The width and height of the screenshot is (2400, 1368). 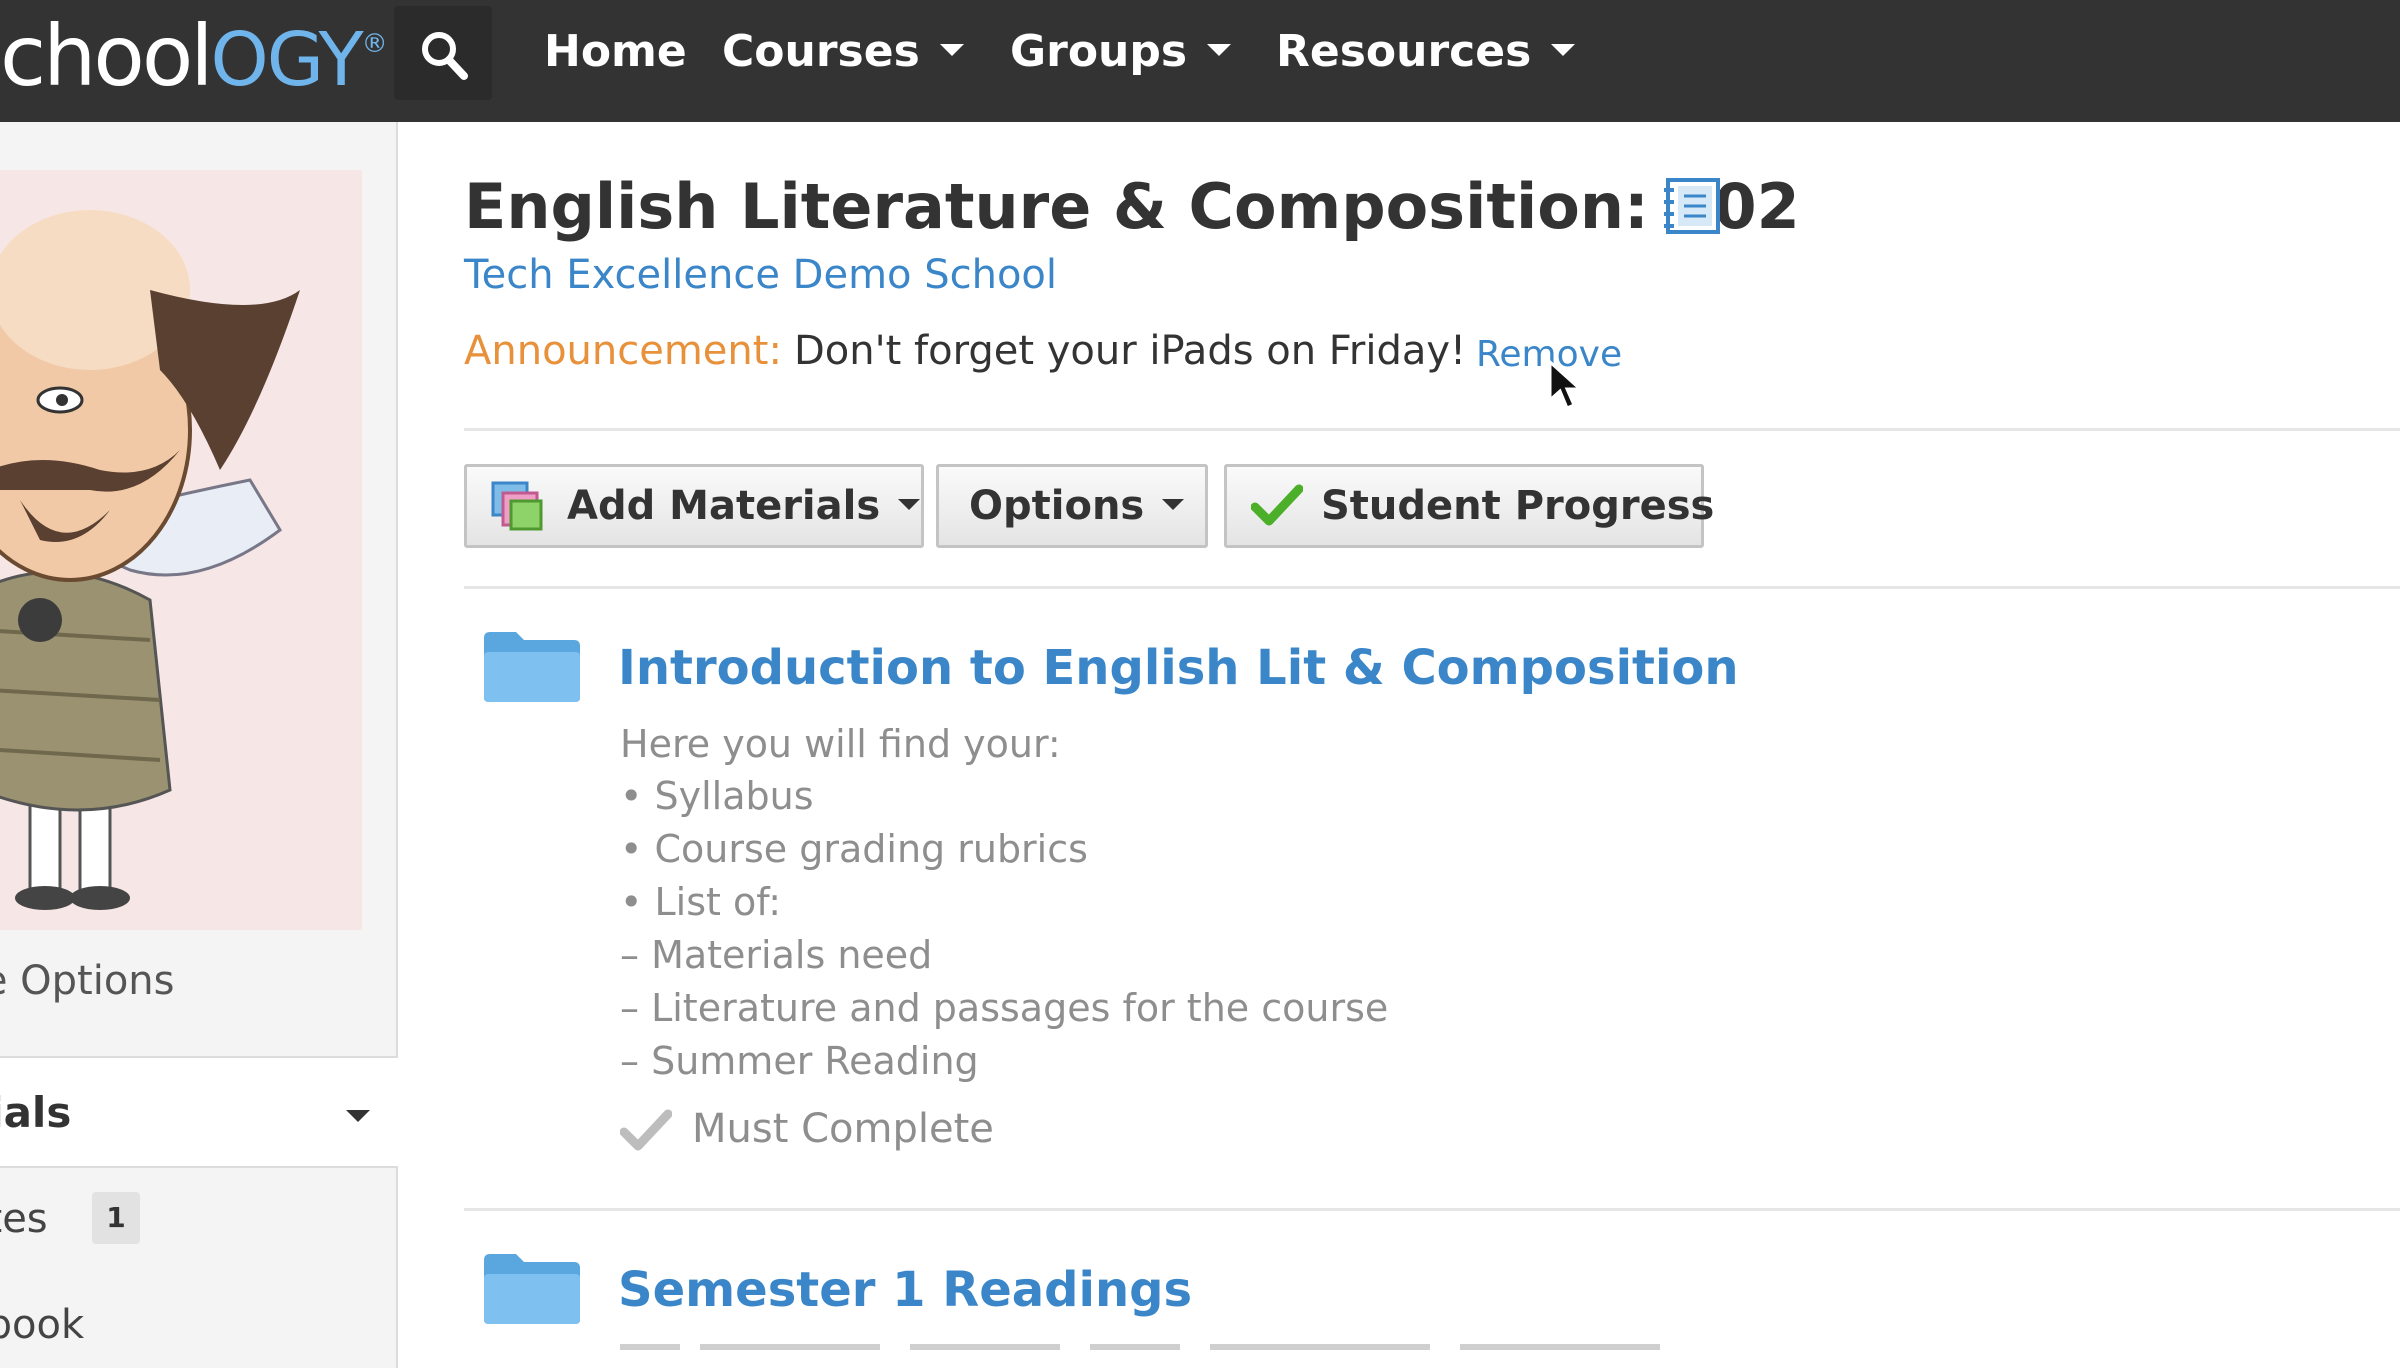 What do you see at coordinates (1566, 385) in the screenshot?
I see `cursor-icon` at bounding box center [1566, 385].